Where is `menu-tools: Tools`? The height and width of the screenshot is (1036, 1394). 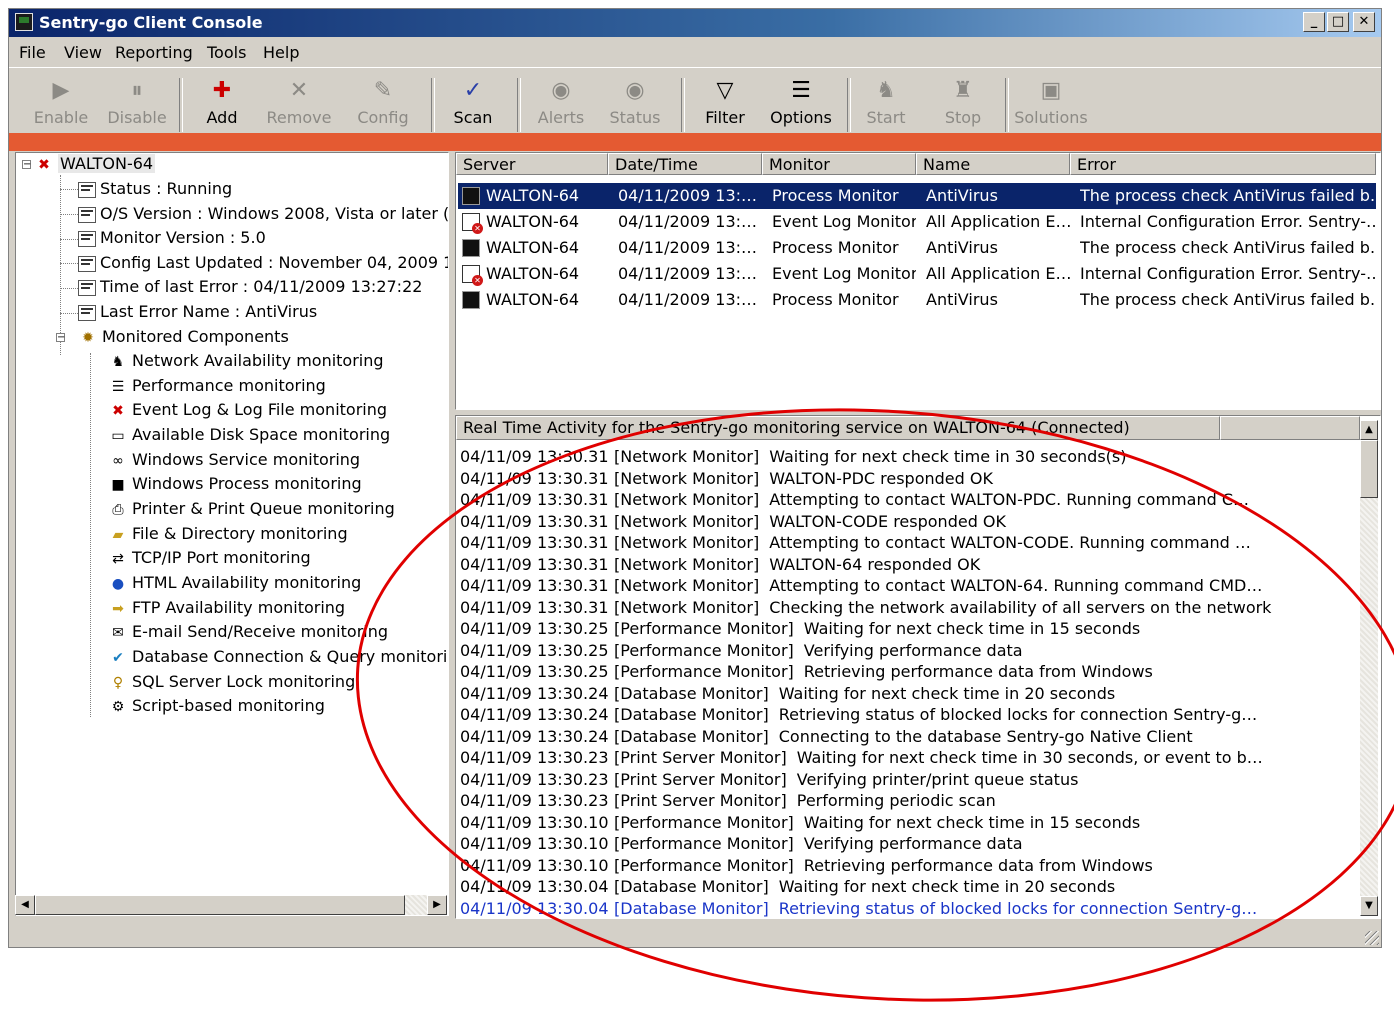 menu-tools: Tools is located at coordinates (226, 52).